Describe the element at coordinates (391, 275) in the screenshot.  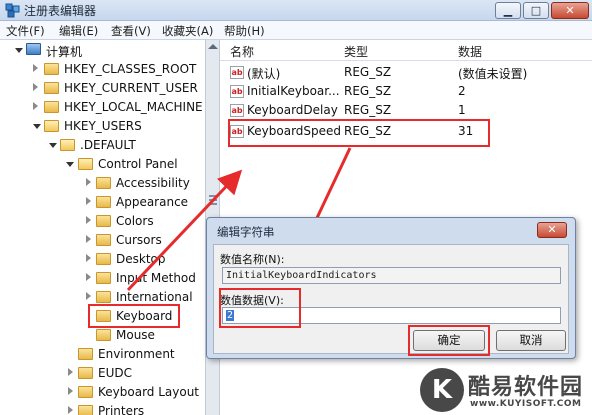
I see `value-name-field: InitialKeyboardIndicators` at that location.